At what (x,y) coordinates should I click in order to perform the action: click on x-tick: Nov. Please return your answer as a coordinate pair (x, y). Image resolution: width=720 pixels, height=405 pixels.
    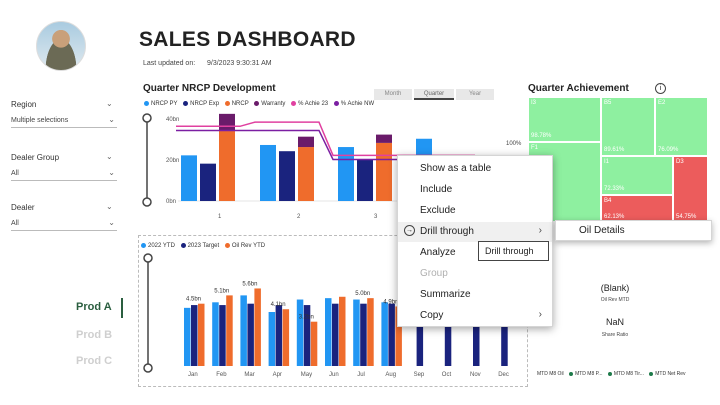
    Looking at the image, I should click on (475, 375).